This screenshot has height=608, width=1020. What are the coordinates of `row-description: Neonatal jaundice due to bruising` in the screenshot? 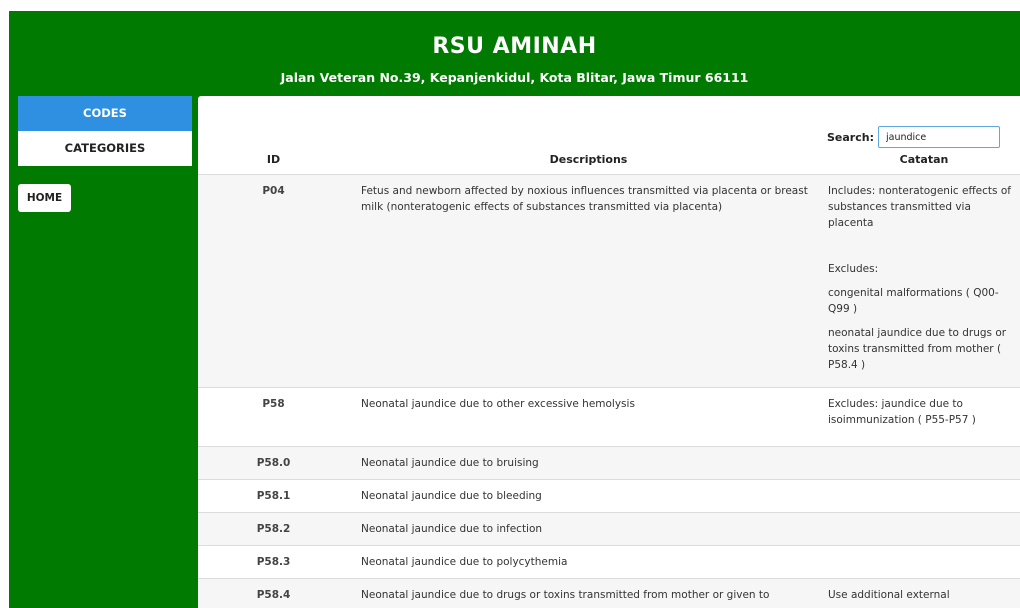 It's located at (588, 463).